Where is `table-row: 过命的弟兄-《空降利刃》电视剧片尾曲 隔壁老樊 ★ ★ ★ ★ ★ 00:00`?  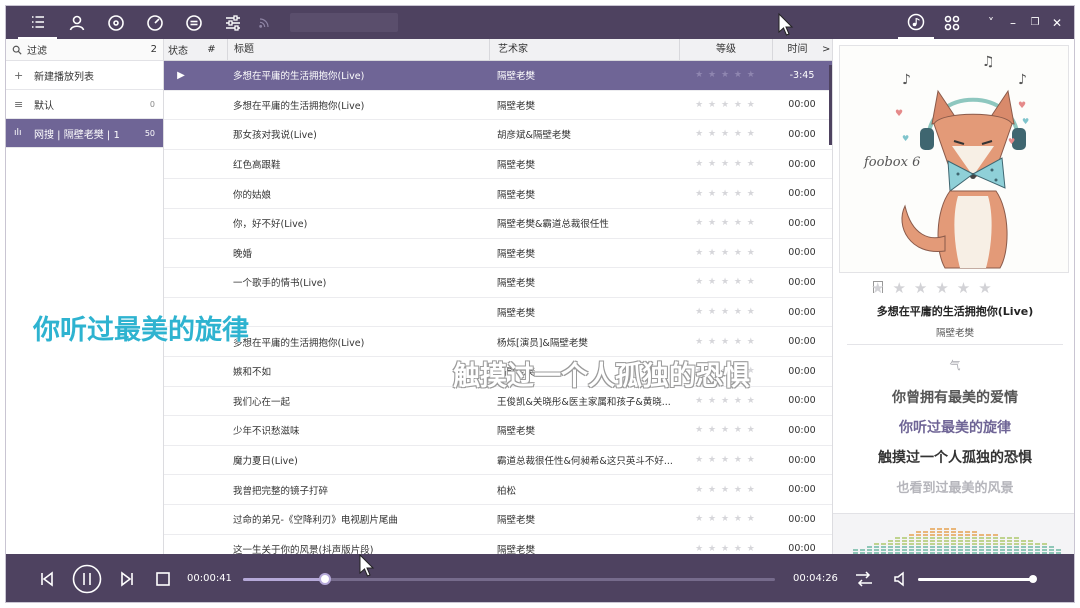 table-row: 过命的弟兄-《空降利刃》电视剧片尾曲 隔壁老樊 ★ ★ ★ ★ ★ 00:00 is located at coordinates (498, 520).